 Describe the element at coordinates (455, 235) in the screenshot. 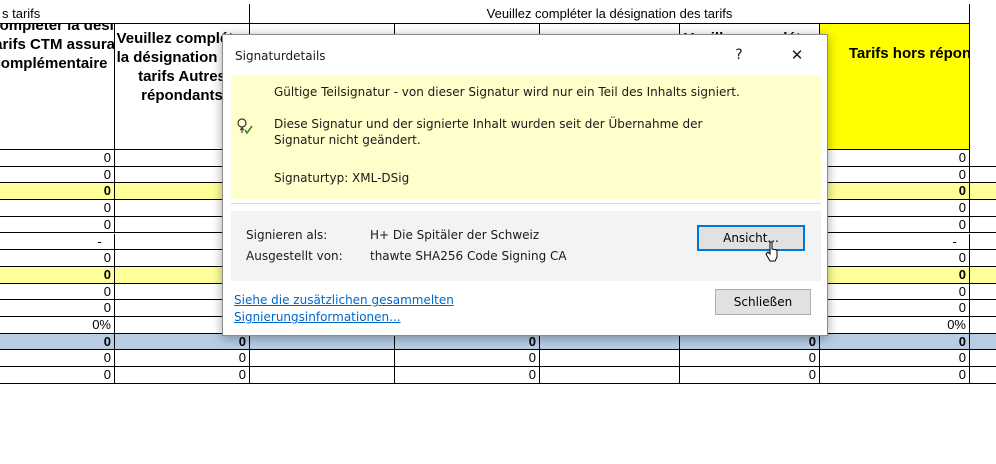

I see `signer-value: H+ Die Spitäler der Schweiz` at that location.